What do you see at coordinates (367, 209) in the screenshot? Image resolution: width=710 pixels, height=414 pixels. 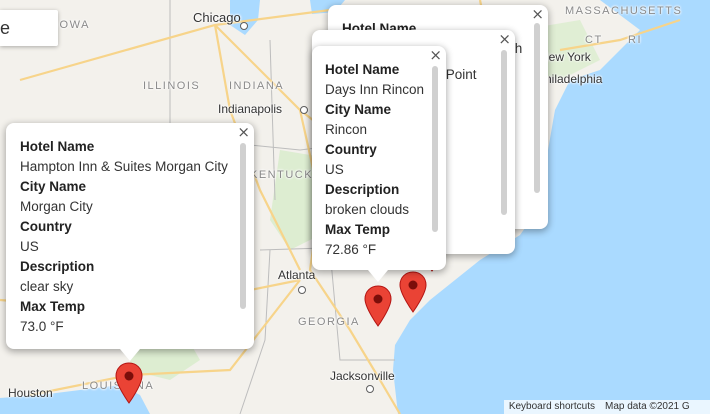 I see `info-value-description: broken clouds` at bounding box center [367, 209].